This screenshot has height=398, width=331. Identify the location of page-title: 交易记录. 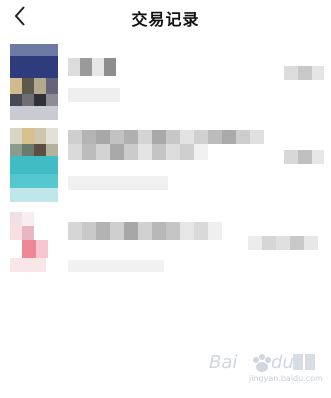
(165, 19).